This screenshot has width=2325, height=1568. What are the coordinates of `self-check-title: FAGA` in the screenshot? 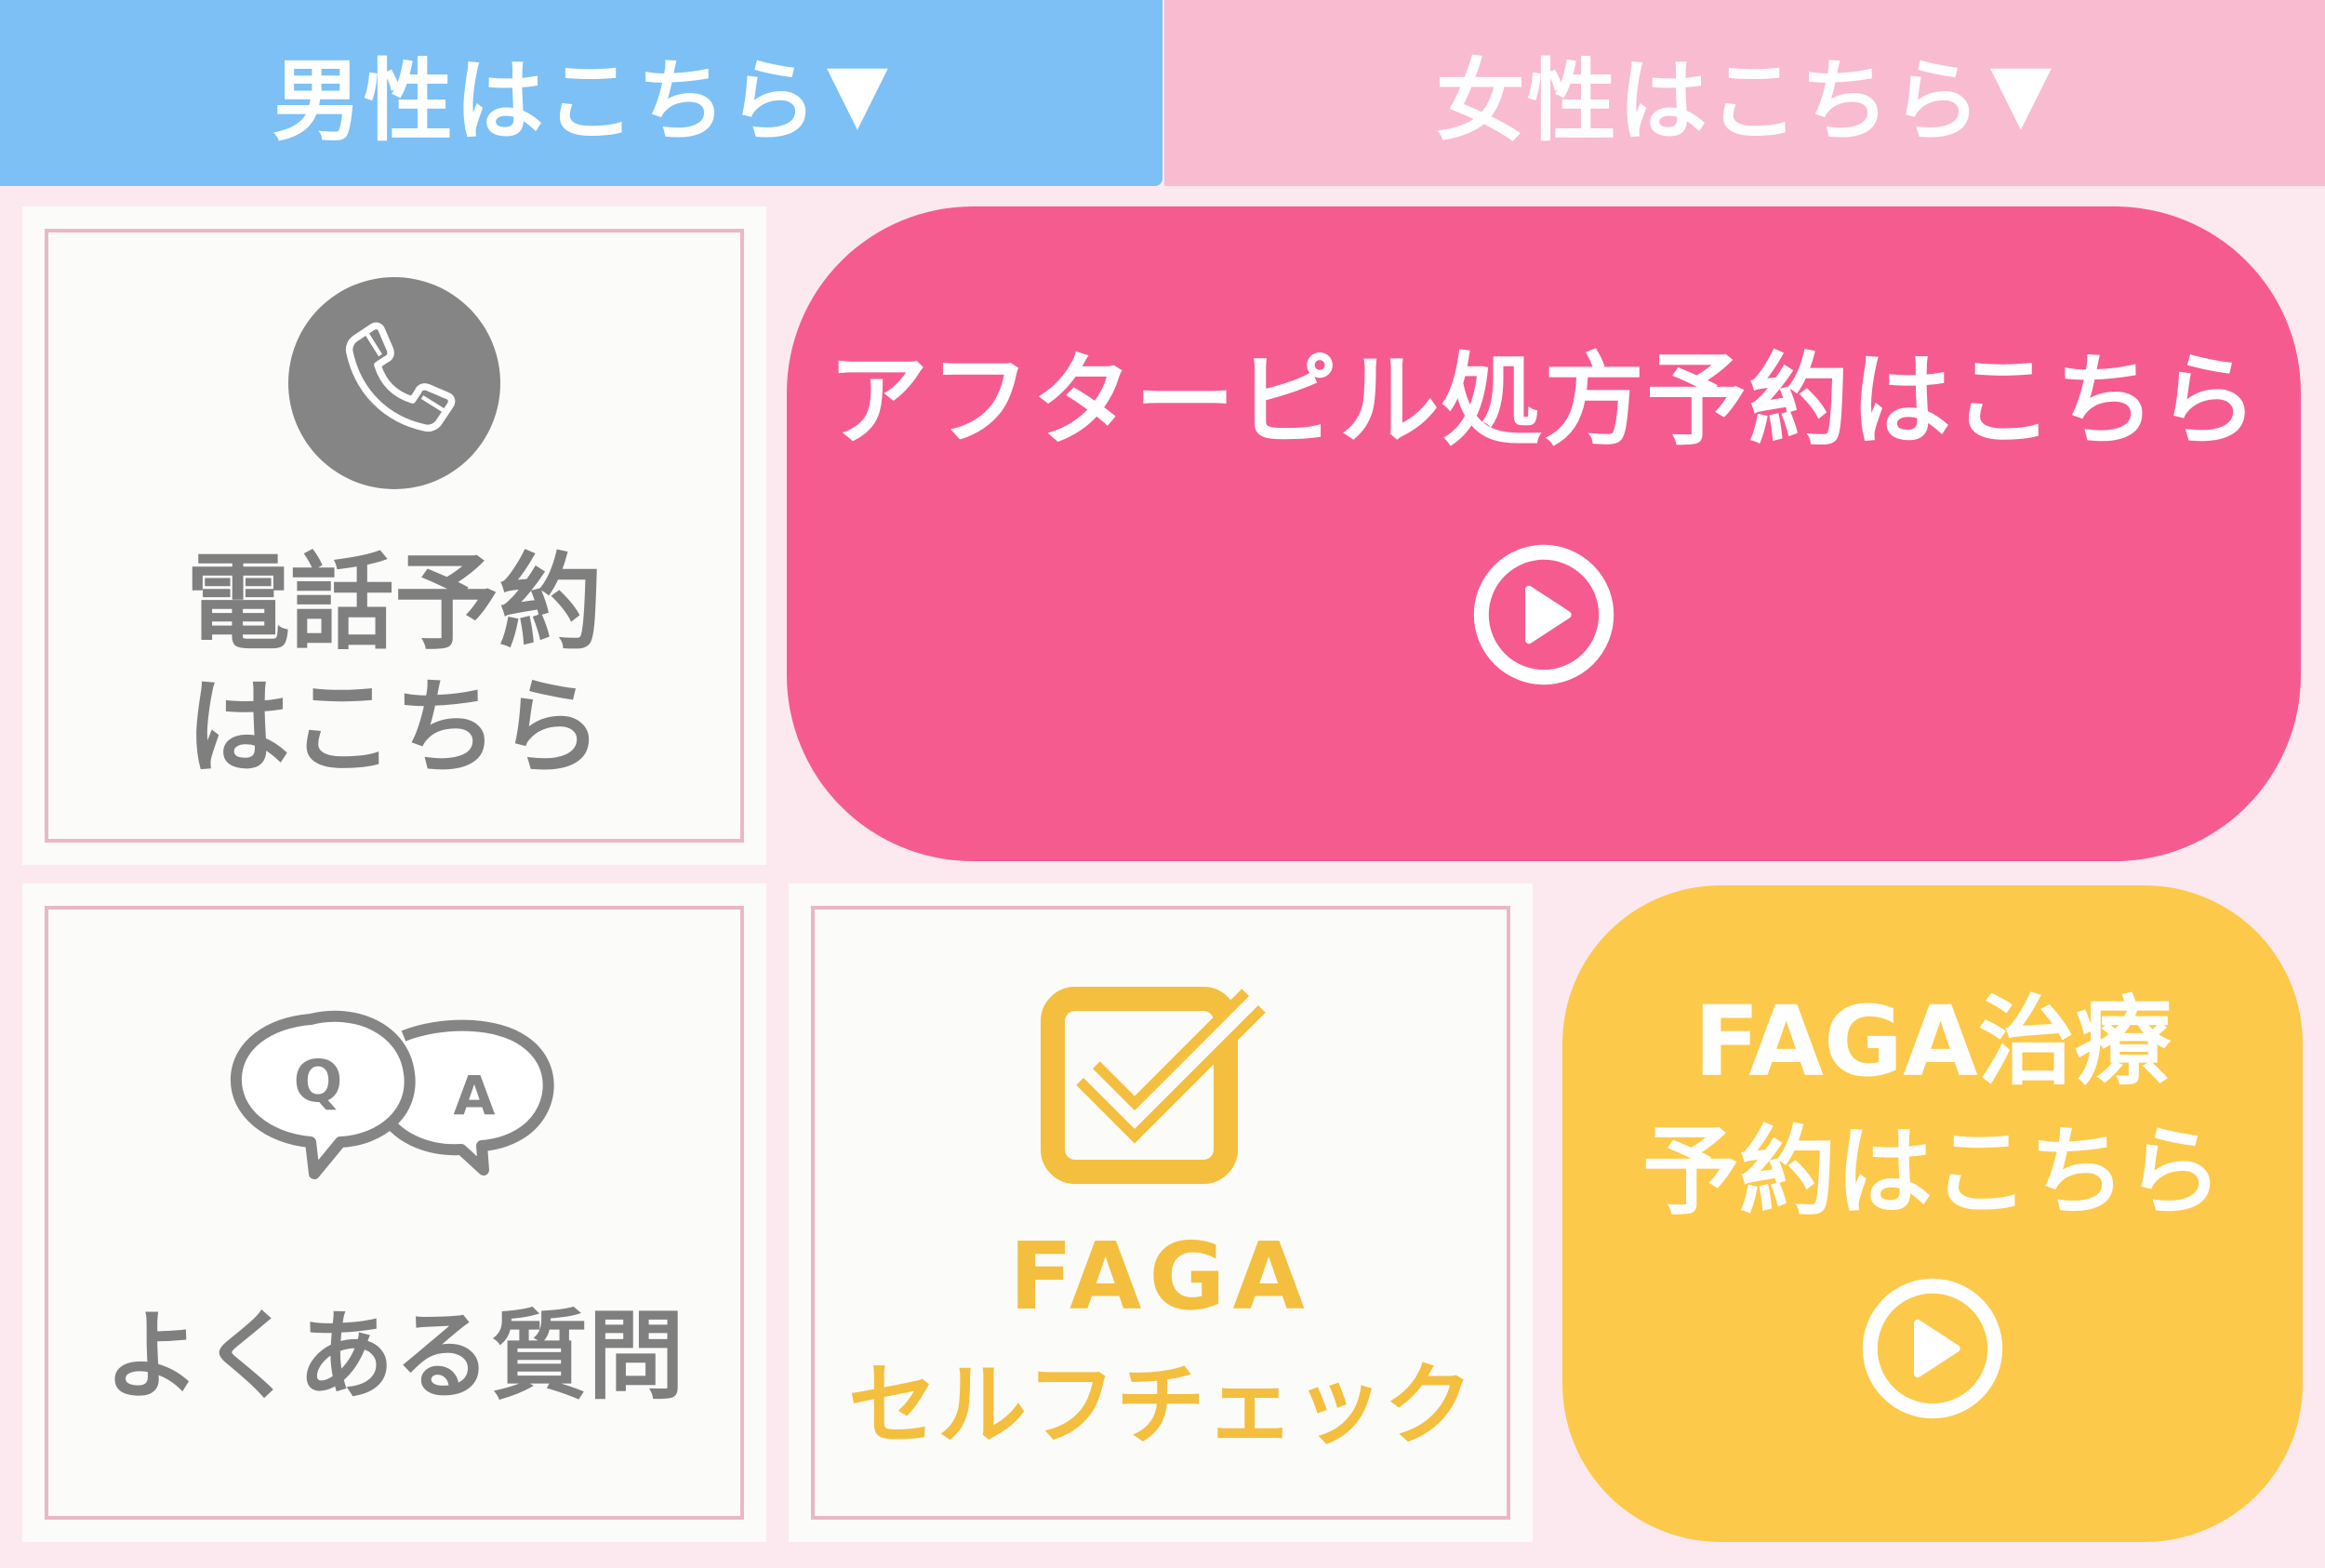 It's located at (1160, 1276).